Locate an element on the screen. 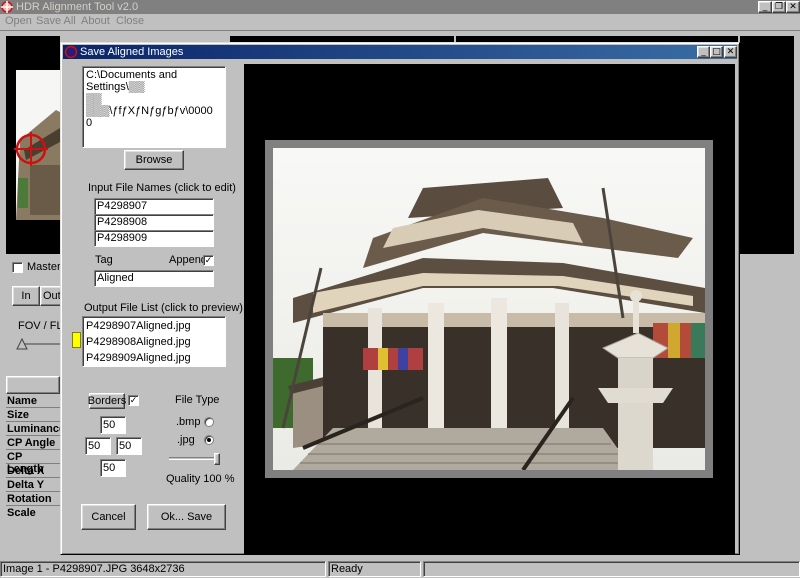 The image size is (800, 578). dialog-app-icon is located at coordinates (71, 52).